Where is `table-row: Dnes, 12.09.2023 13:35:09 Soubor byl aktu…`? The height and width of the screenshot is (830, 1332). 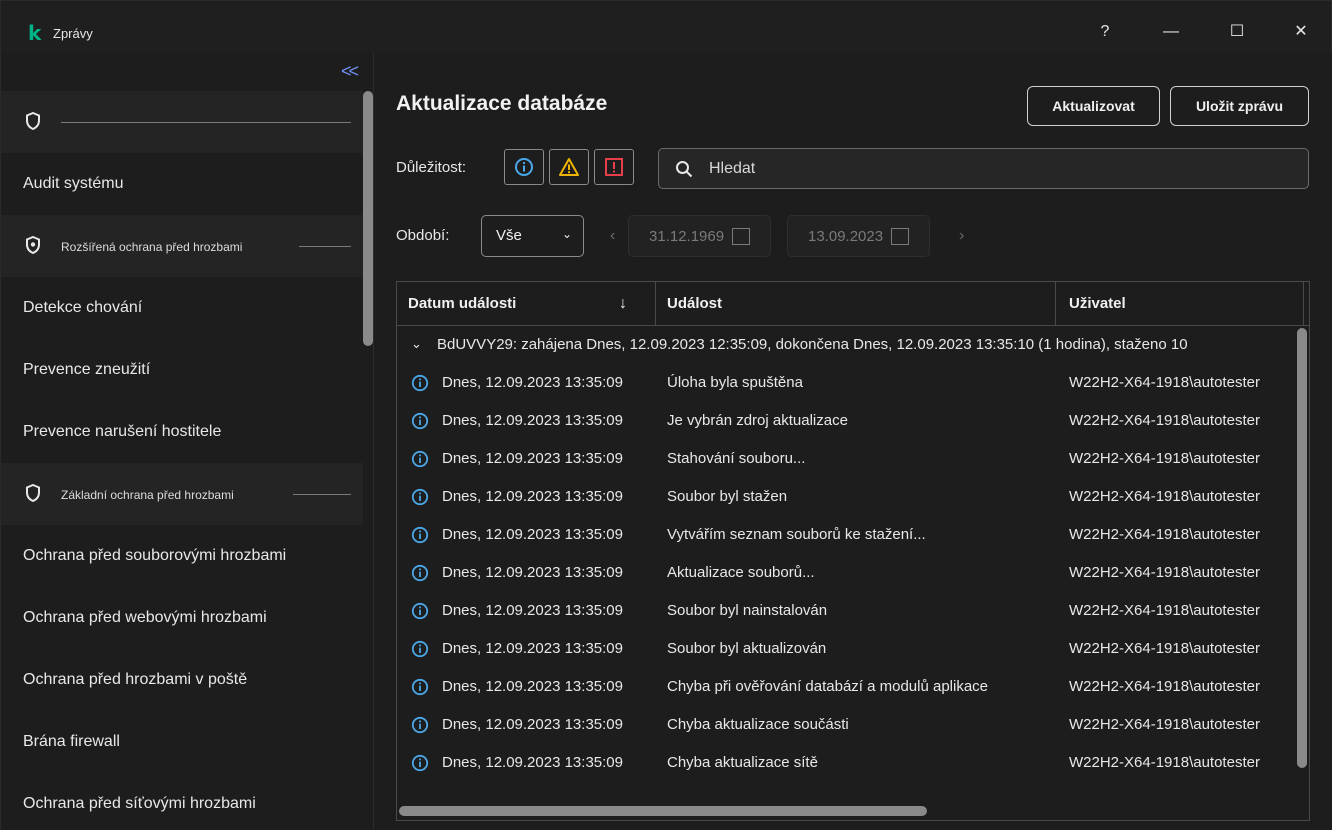
table-row: Dnes, 12.09.2023 13:35:09 Soubor byl aktu… is located at coordinates (853, 649).